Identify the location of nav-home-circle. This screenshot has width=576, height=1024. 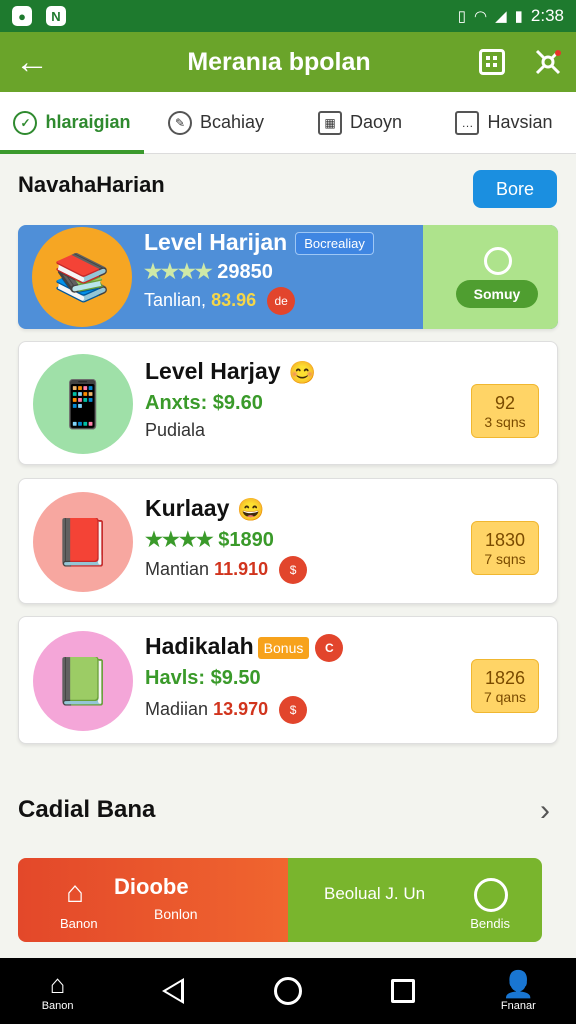
(288, 991).